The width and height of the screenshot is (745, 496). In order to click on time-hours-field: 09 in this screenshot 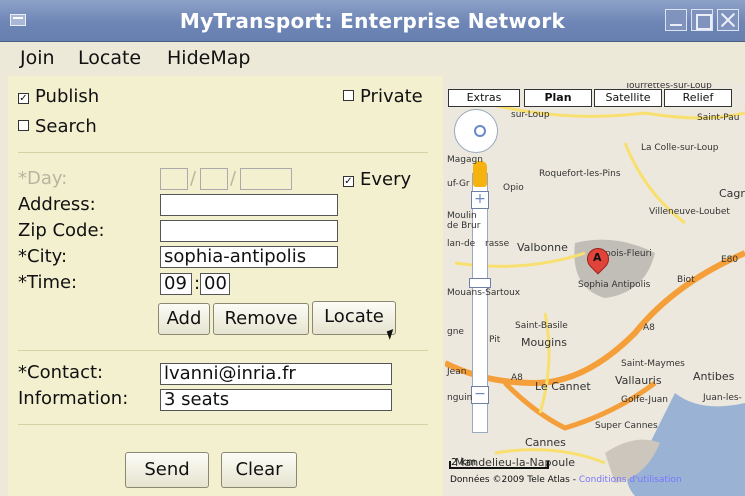, I will do `click(176, 284)`.